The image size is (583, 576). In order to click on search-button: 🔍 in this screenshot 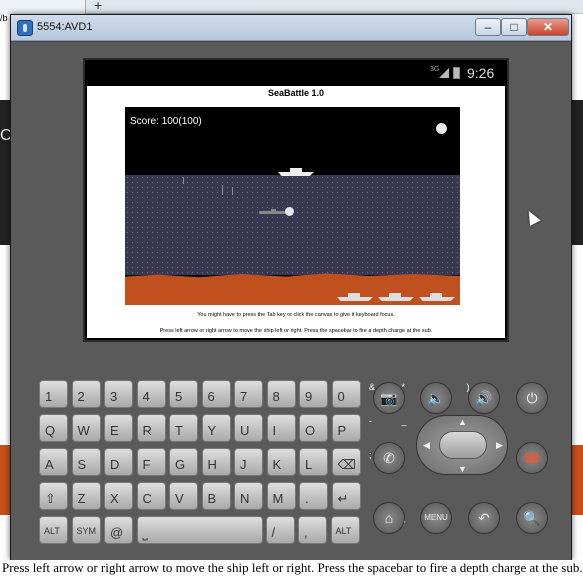, I will do `click(532, 518)`.